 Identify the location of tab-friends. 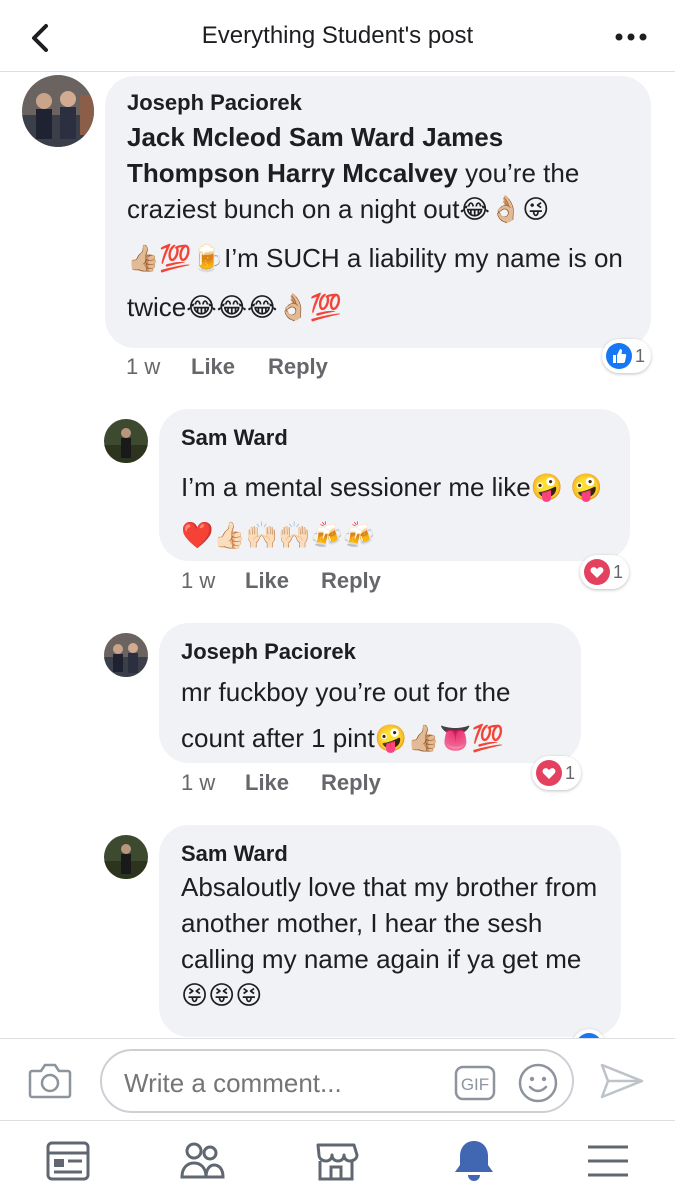
(202, 1161).